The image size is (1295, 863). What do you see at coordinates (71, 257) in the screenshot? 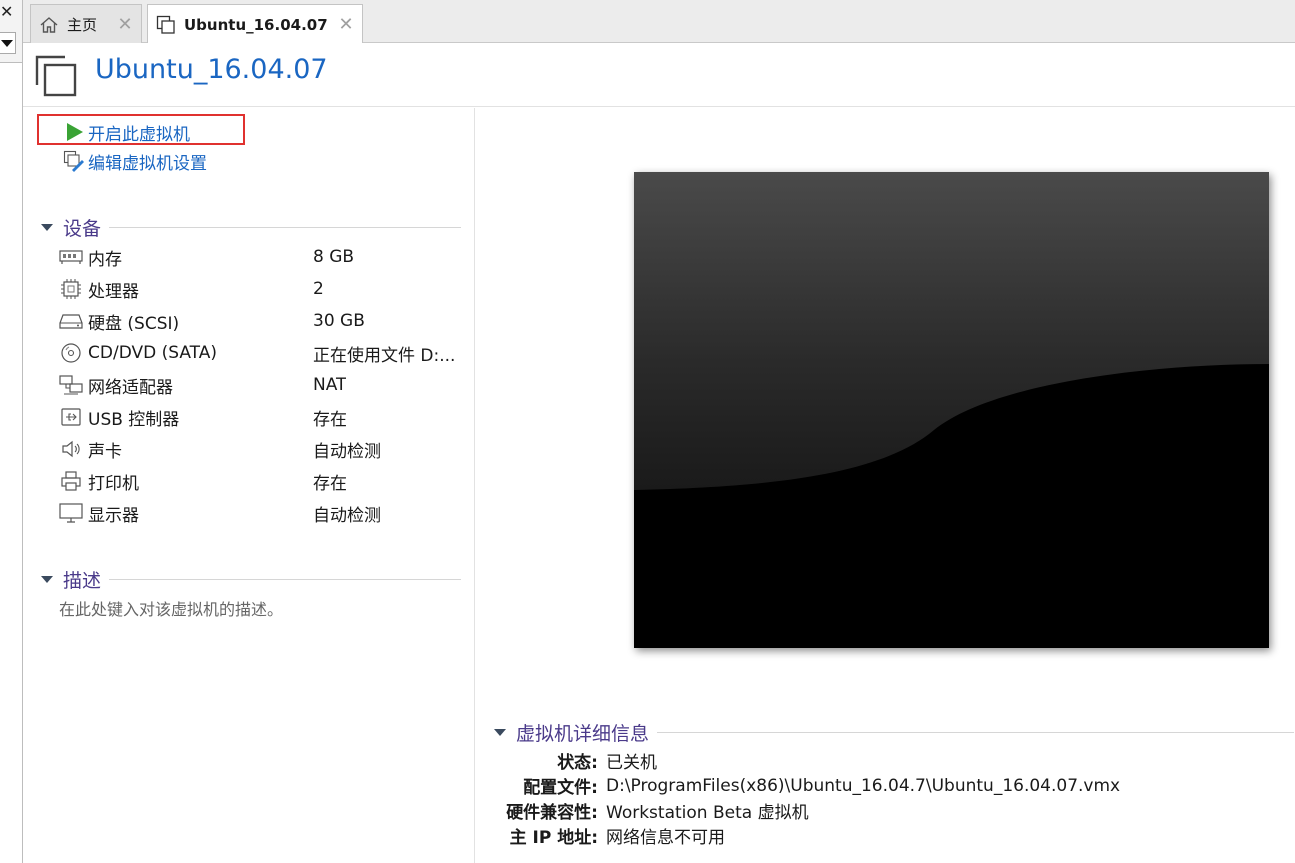
I see `memory-icon` at bounding box center [71, 257].